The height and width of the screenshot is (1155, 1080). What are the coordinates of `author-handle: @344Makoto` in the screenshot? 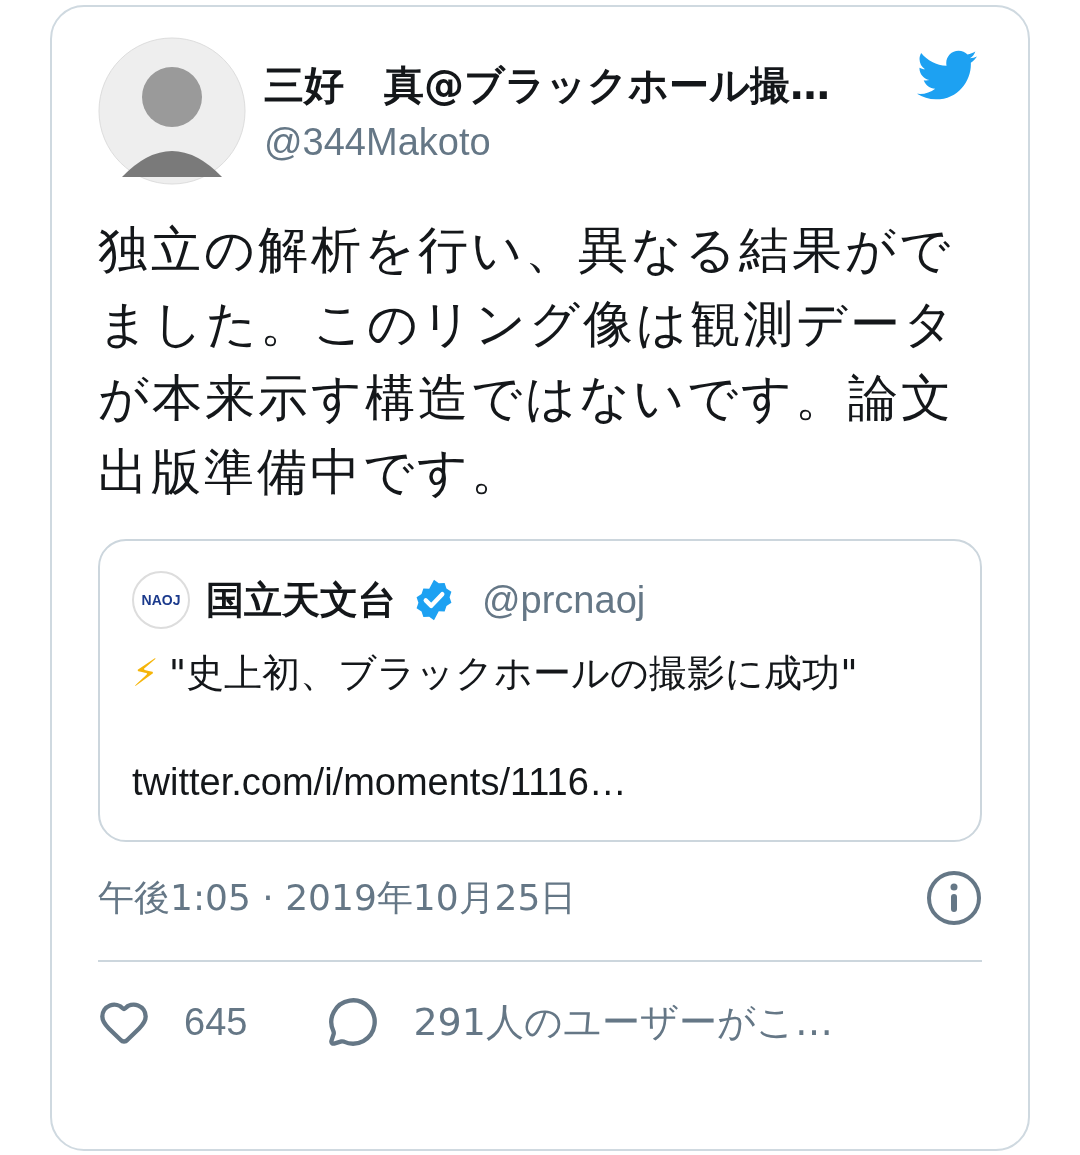 It's located at (579, 142).